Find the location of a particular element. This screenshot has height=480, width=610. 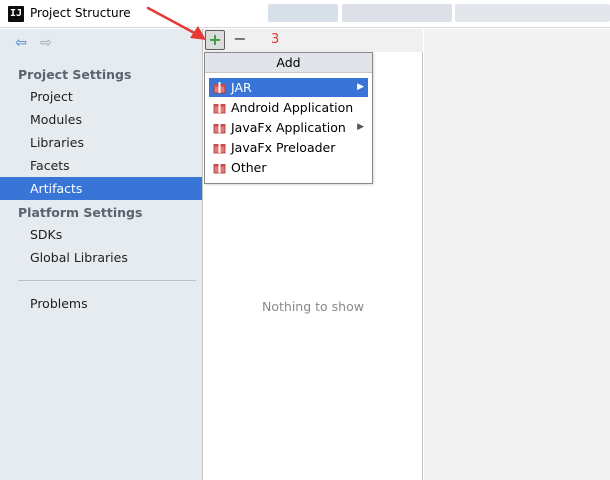

sidebar-item-modules: Modules is located at coordinates (101, 119).